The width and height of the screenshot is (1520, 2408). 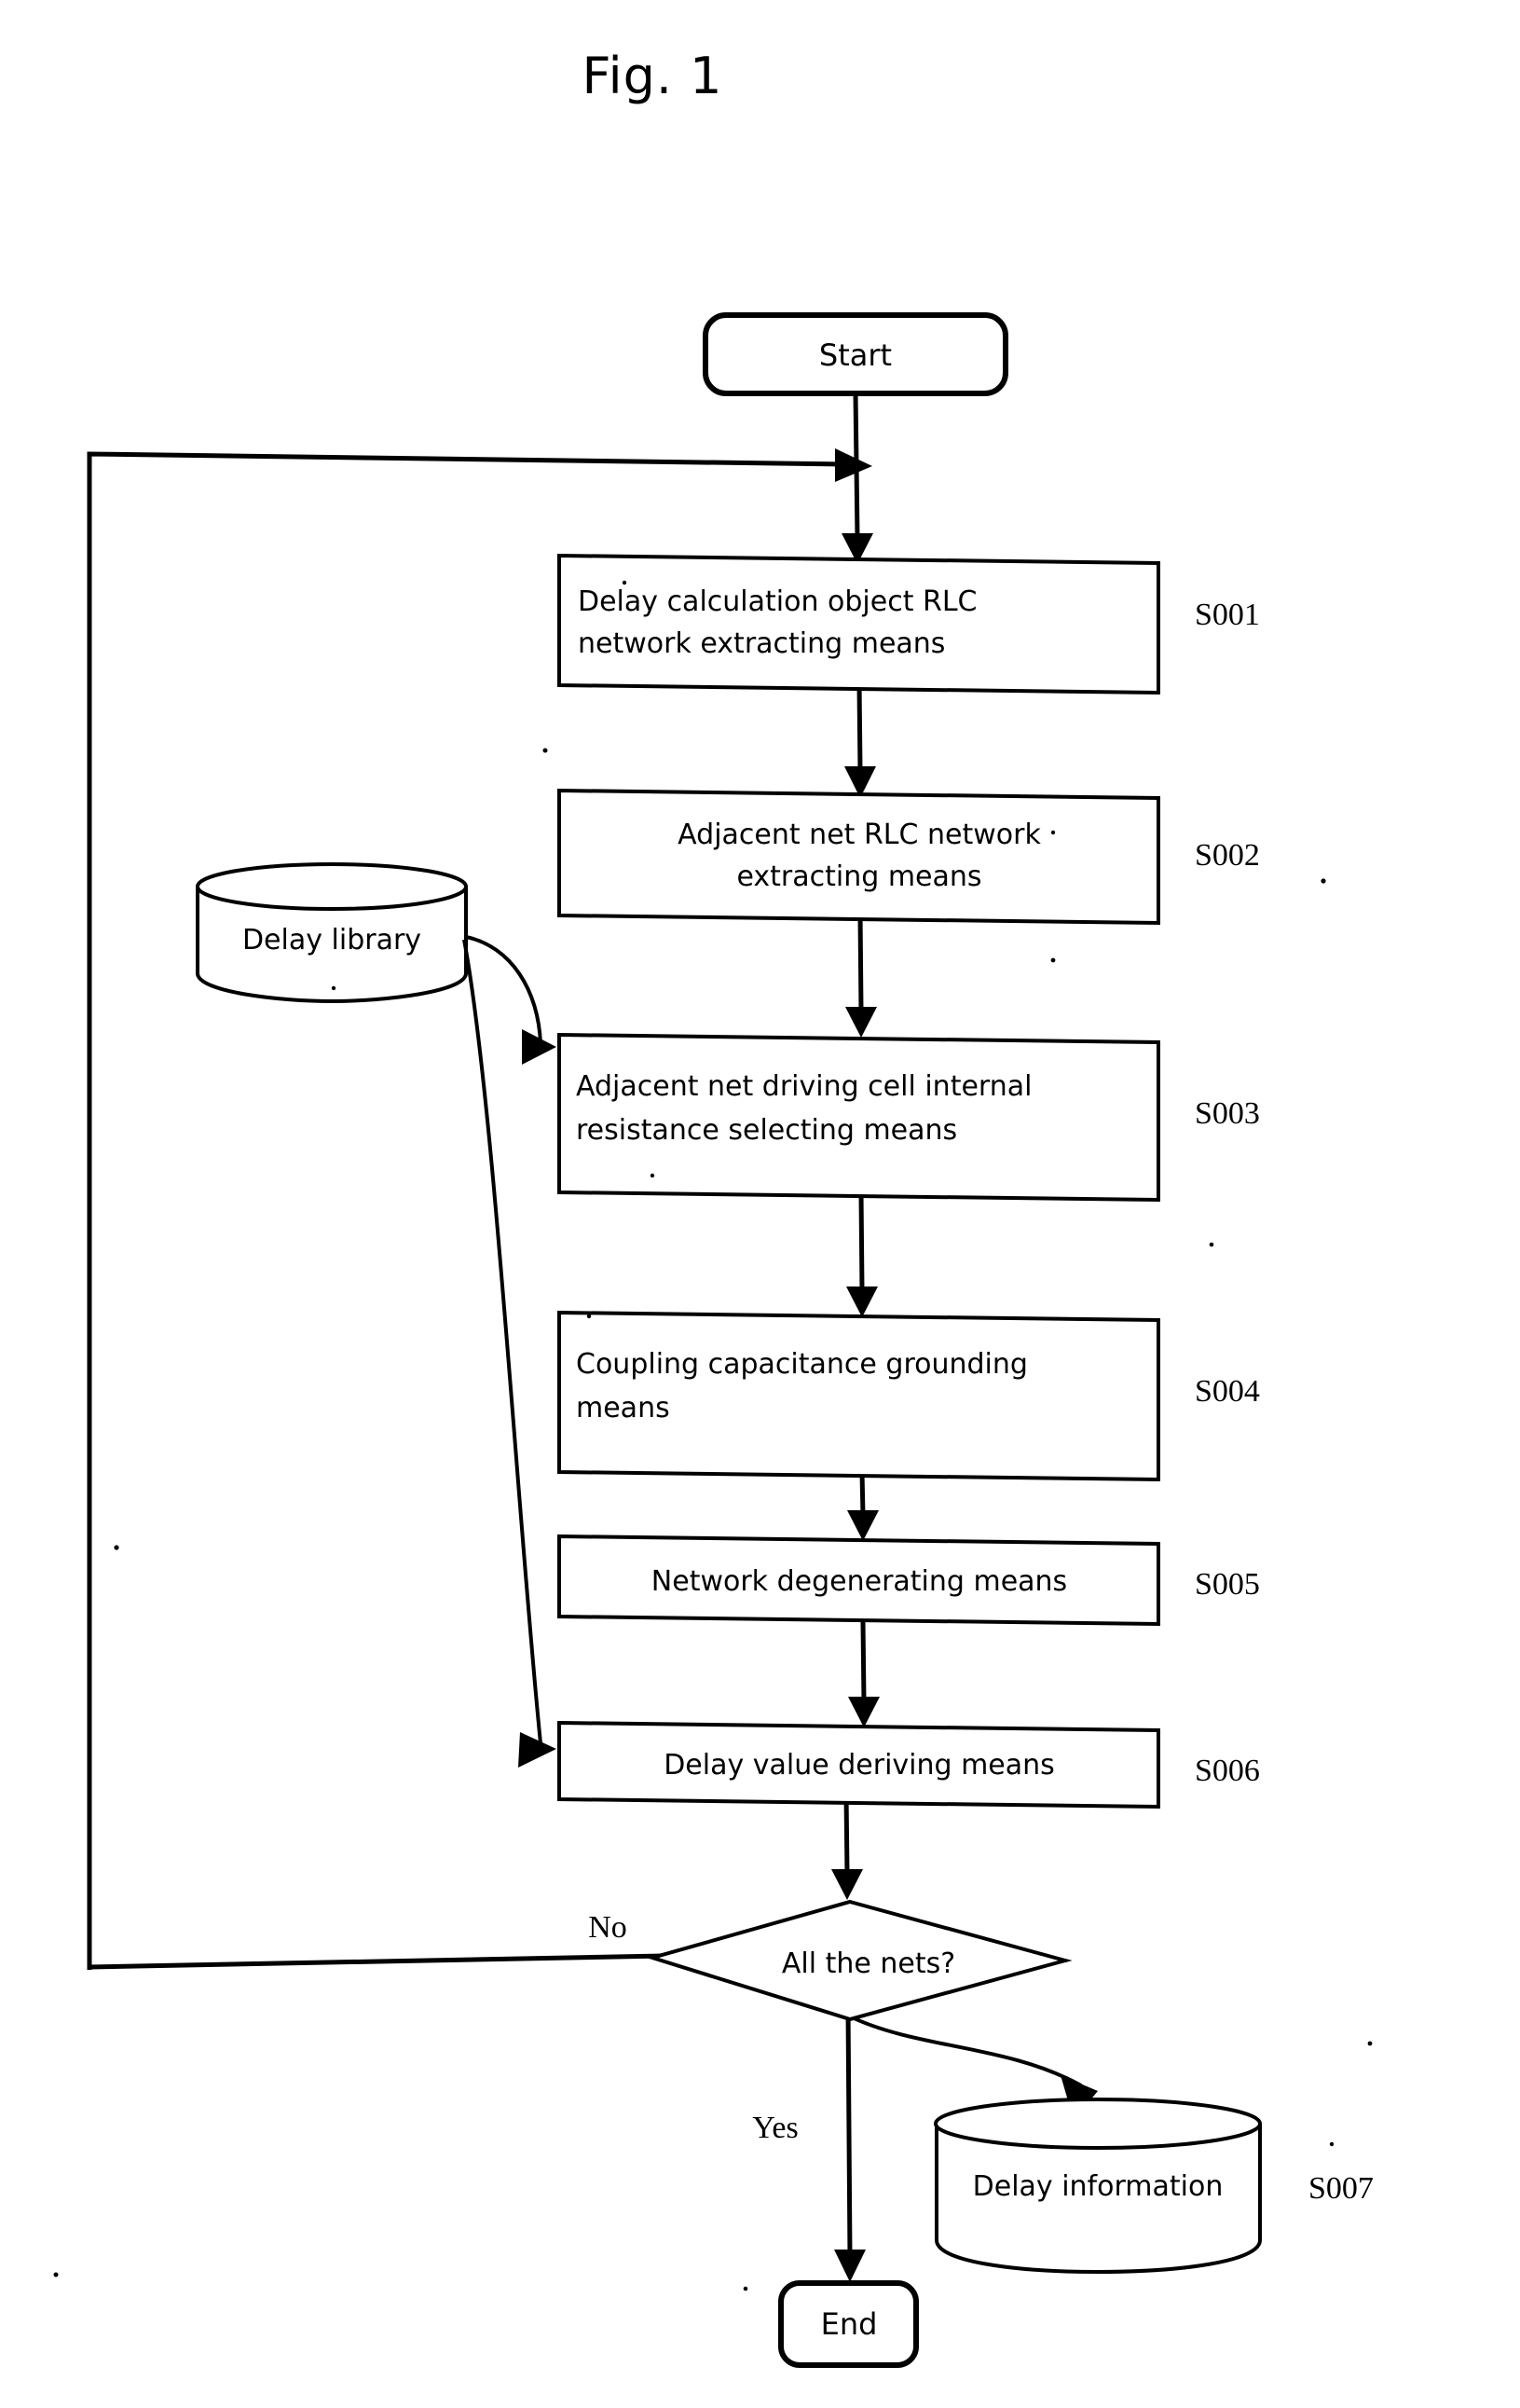 I want to click on s002-line1: Adjacent net RLC network, so click(x=859, y=835).